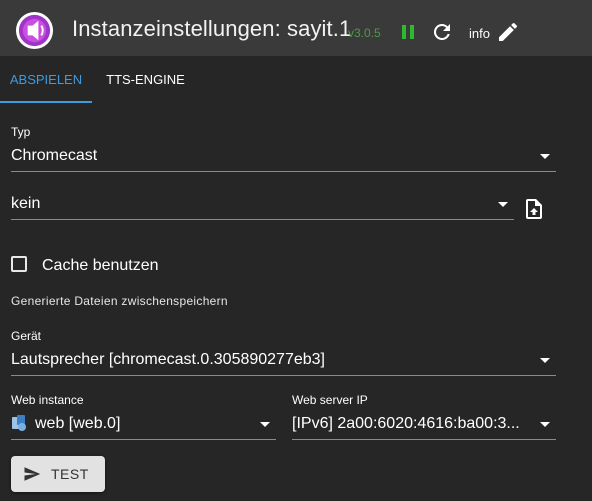 This screenshot has width=592, height=501. What do you see at coordinates (408, 32) in the screenshot?
I see `pause-icon` at bounding box center [408, 32].